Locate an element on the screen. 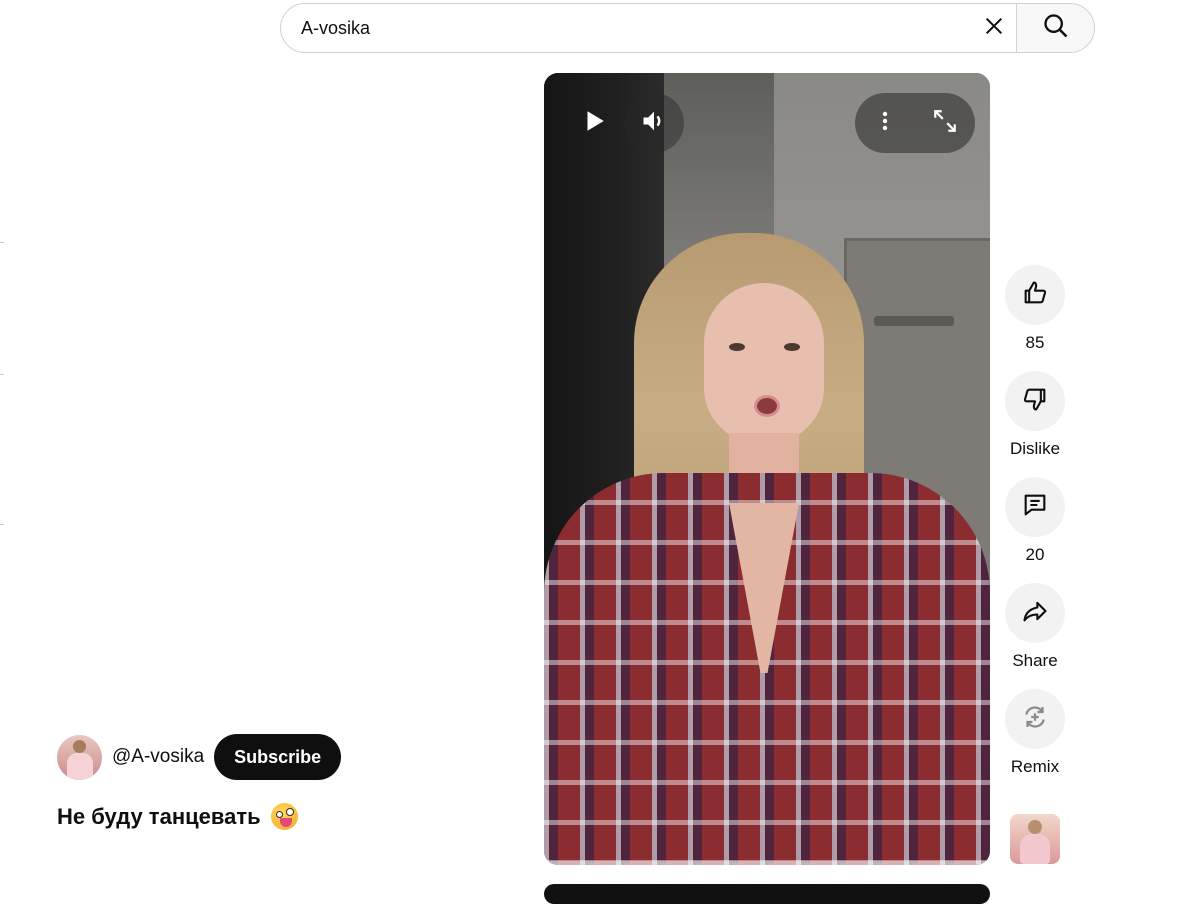  remix-icon is located at coordinates (1035, 719).